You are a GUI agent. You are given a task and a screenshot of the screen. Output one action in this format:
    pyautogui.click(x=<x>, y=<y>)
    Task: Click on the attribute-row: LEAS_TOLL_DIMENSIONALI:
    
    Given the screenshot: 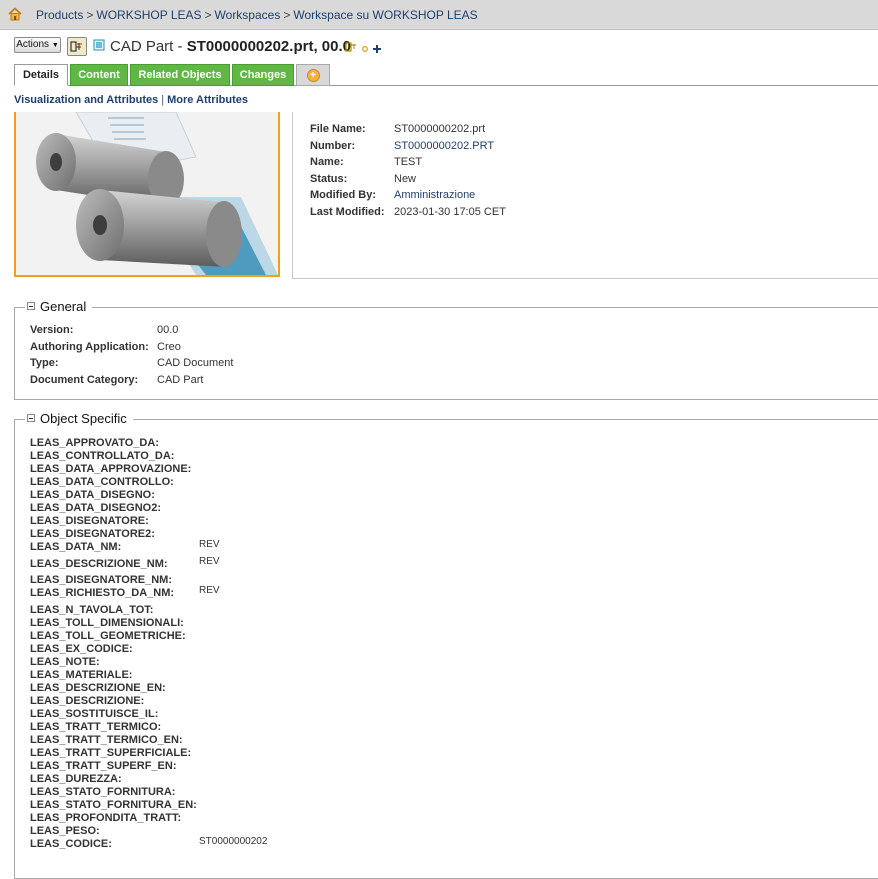 What is the action you would take?
    pyautogui.click(x=230, y=623)
    